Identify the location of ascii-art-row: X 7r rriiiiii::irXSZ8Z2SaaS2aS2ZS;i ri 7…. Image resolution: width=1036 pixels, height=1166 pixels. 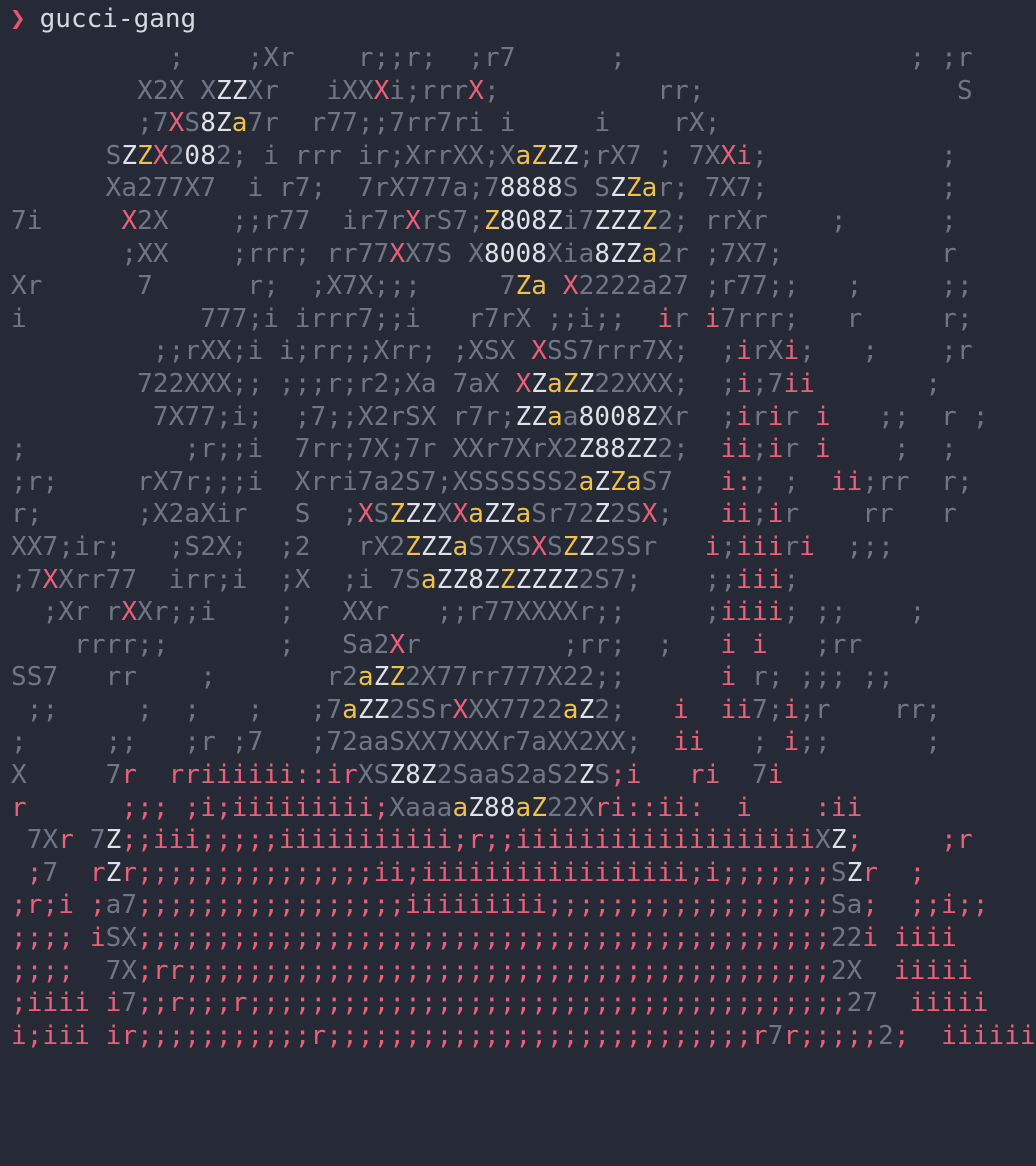
(397, 775).